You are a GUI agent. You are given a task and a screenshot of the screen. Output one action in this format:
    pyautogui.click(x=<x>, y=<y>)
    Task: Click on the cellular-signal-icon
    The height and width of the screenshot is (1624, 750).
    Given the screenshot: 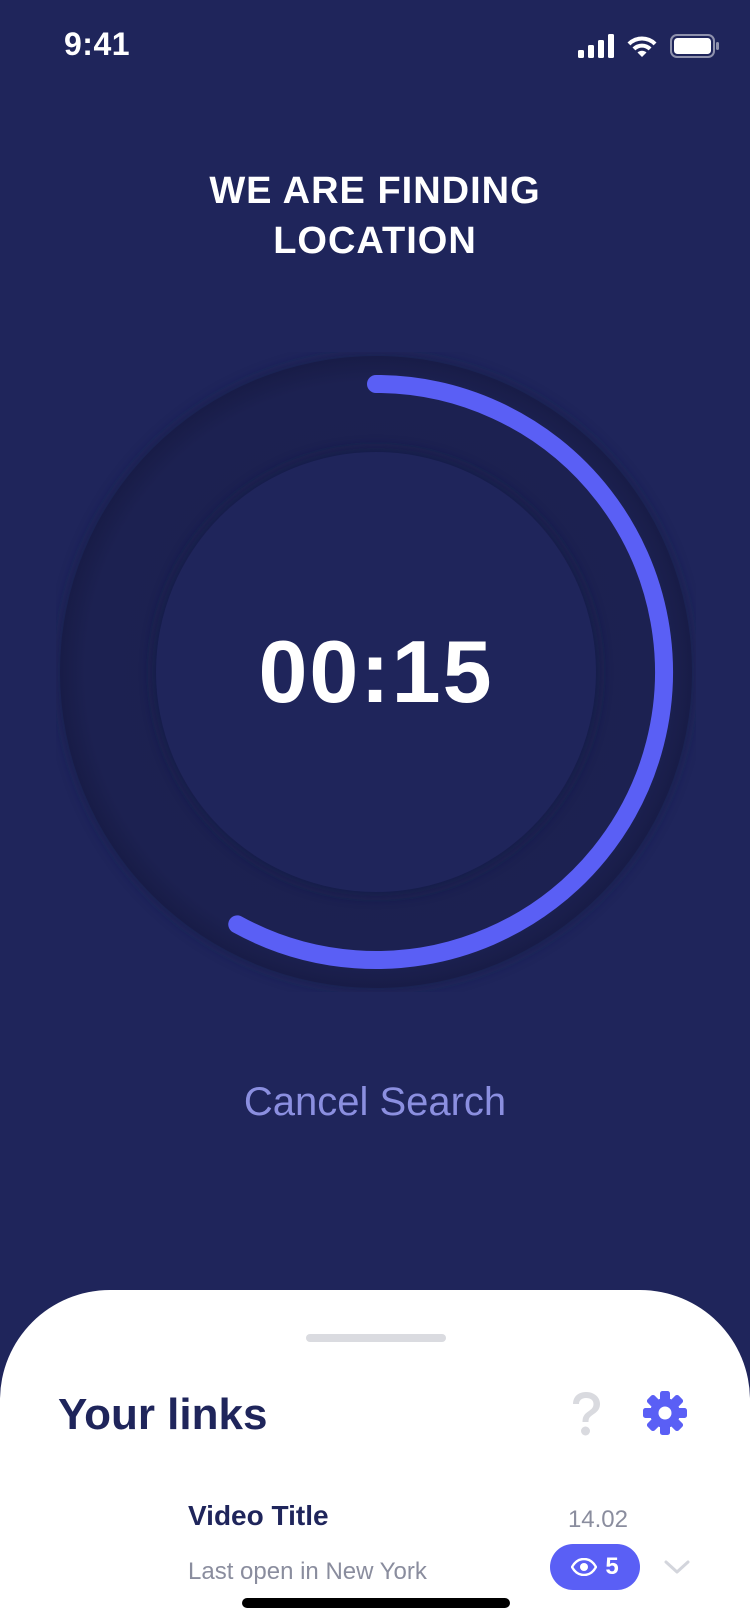 What is the action you would take?
    pyautogui.click(x=596, y=46)
    